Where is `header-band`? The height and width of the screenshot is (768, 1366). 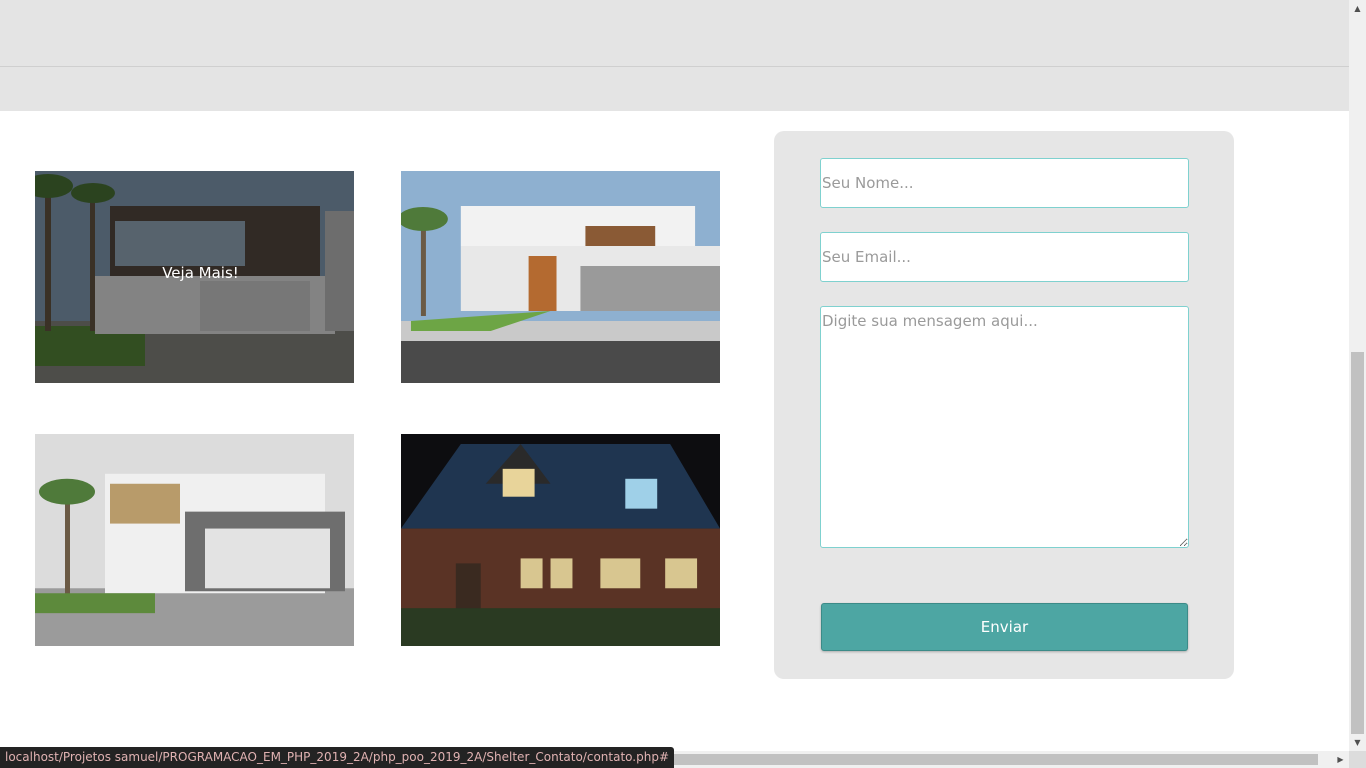 header-band is located at coordinates (674, 55).